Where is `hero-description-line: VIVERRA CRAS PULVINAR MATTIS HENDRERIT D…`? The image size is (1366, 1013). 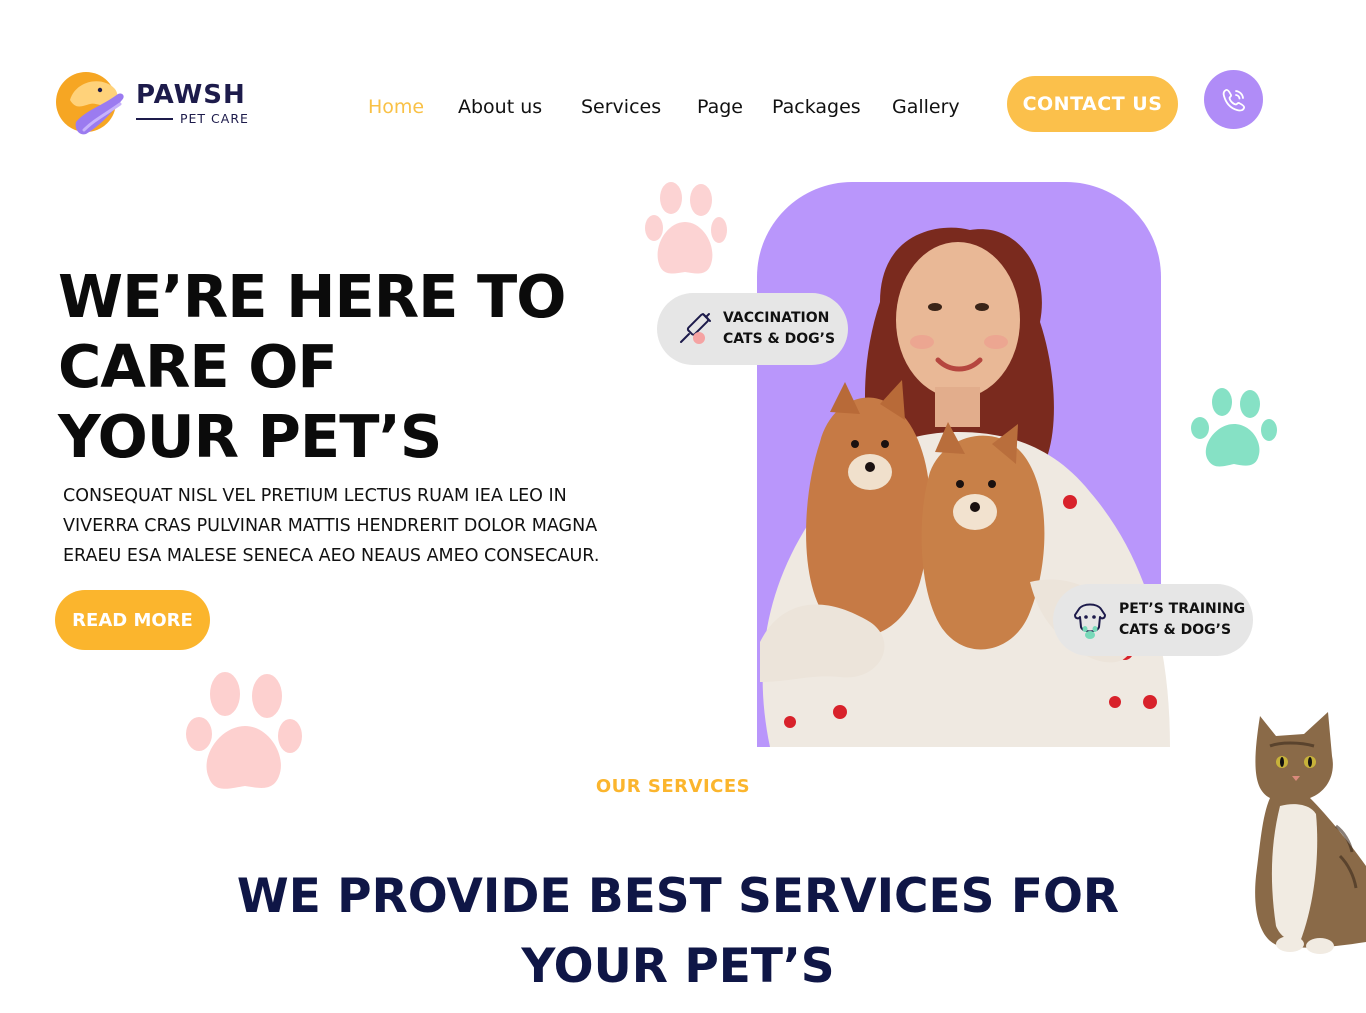 hero-description-line: VIVERRA CRAS PULVINAR MATTIS HENDRERIT D… is located at coordinates (330, 526).